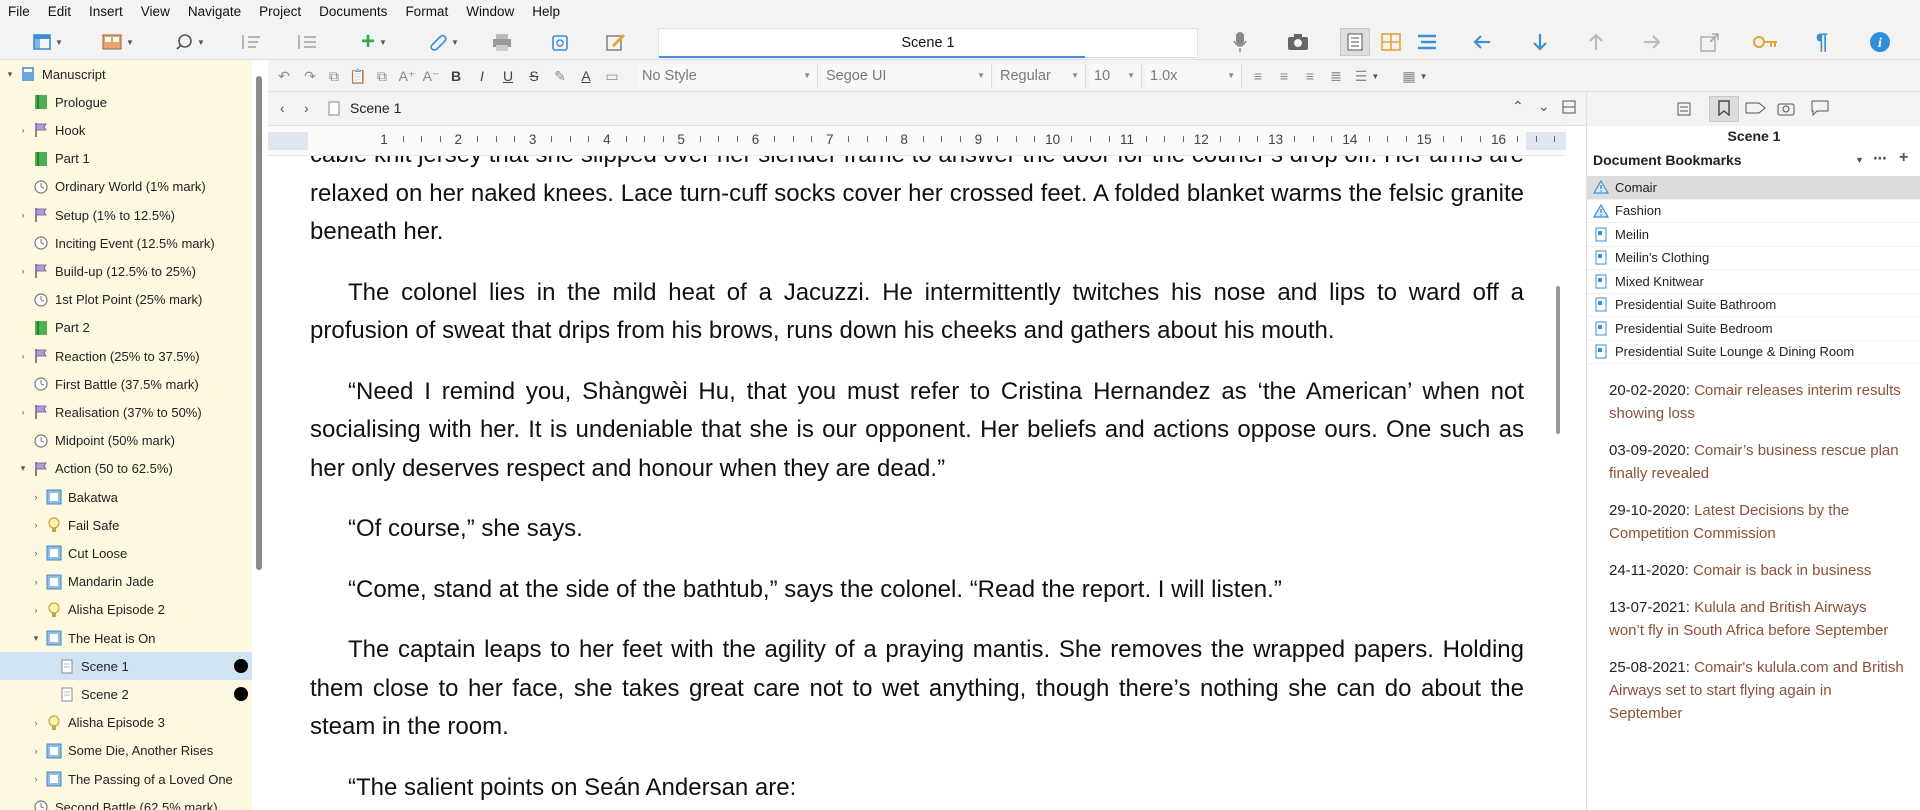 Image resolution: width=1920 pixels, height=810 pixels. What do you see at coordinates (560, 76) in the screenshot?
I see `highlight-button: ✎` at bounding box center [560, 76].